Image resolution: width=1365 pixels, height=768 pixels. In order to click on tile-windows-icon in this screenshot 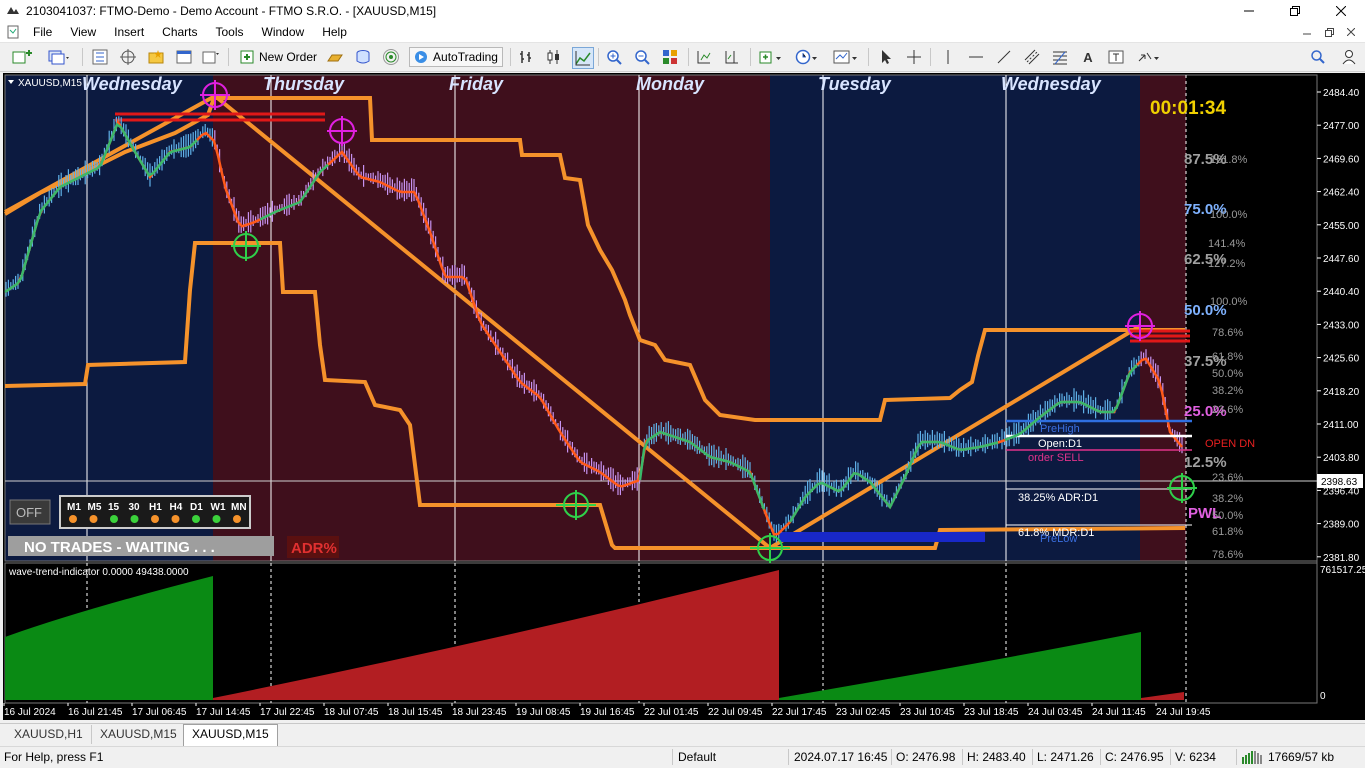, I will do `click(670, 57)`.